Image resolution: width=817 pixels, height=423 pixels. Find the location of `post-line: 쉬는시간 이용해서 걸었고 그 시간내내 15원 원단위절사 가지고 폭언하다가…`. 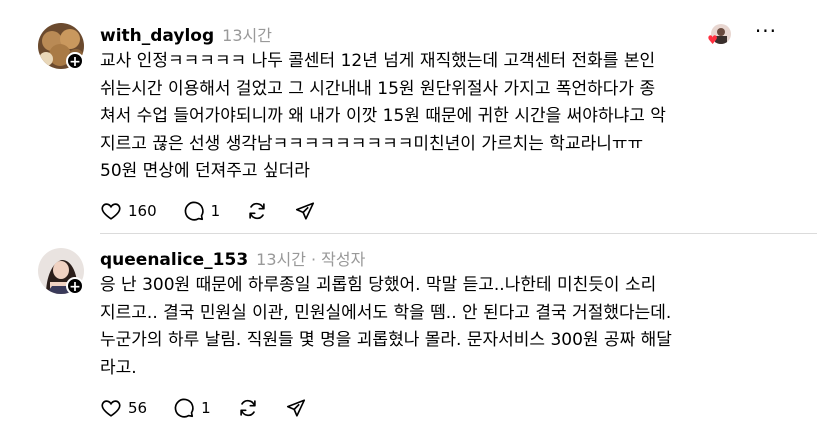

post-line: 쉬는시간 이용해서 걸었고 그 시간내내 15원 원단위절사 가지고 폭언하다가… is located at coordinates (378, 88).